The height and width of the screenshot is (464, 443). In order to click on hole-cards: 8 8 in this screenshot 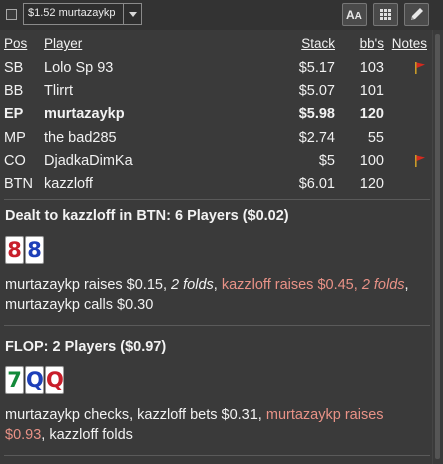, I will do `click(24, 253)`.